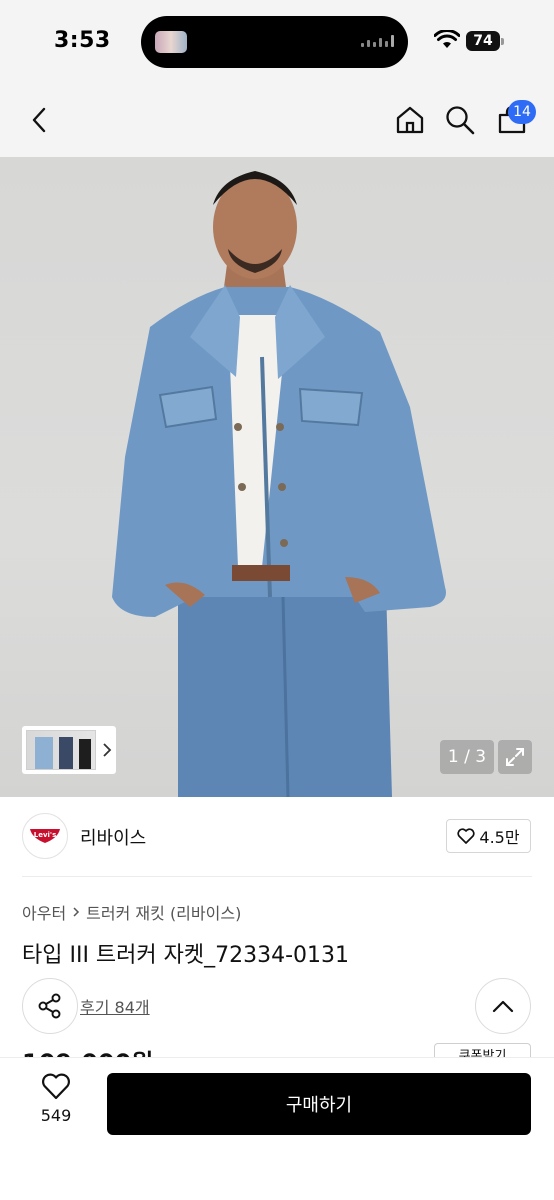  What do you see at coordinates (319, 1104) in the screenshot?
I see `buy-button: 구매하기` at bounding box center [319, 1104].